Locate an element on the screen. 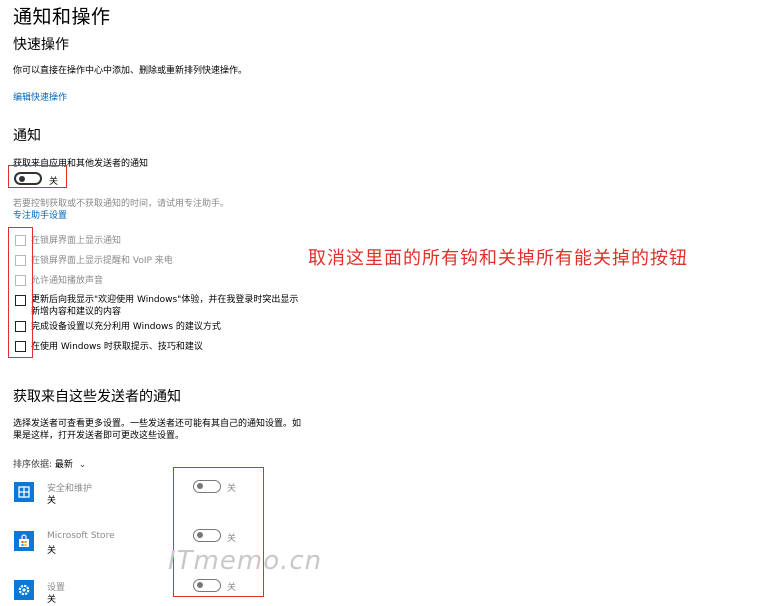 This screenshot has height=606, width=780. notifications-toggle-label: 获取来自应用和其他发送者的通知 is located at coordinates (81, 164).